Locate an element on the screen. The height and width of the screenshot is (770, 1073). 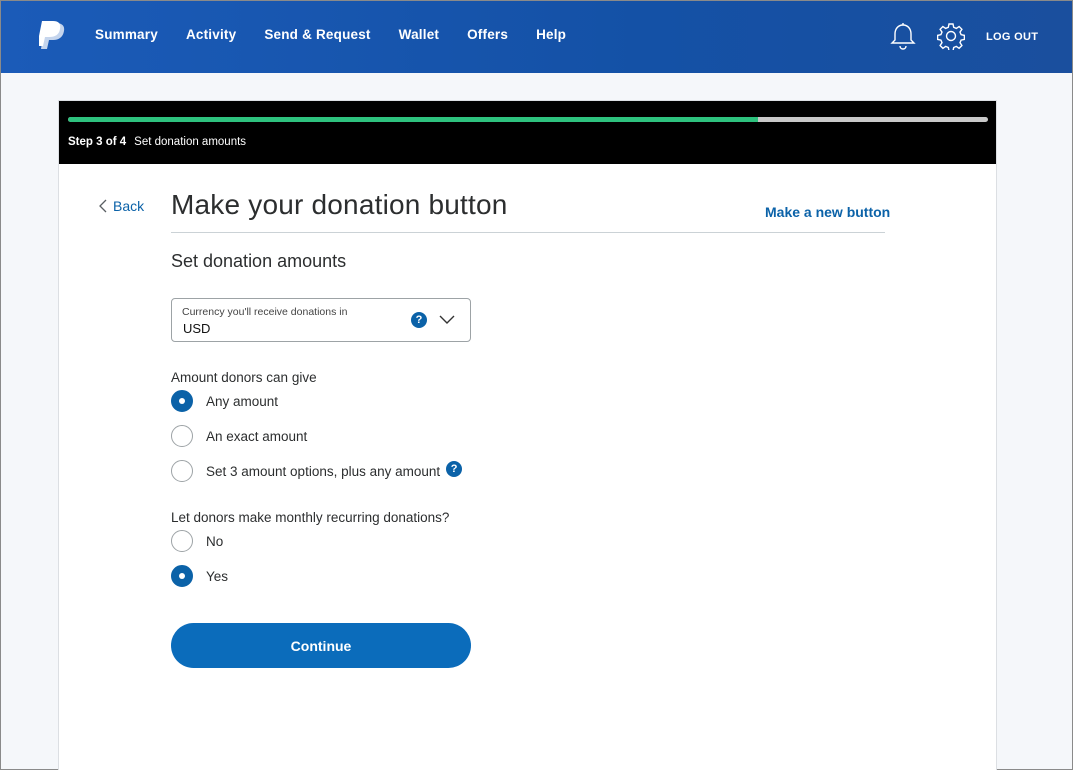
continue-button: Continue is located at coordinates (321, 645).